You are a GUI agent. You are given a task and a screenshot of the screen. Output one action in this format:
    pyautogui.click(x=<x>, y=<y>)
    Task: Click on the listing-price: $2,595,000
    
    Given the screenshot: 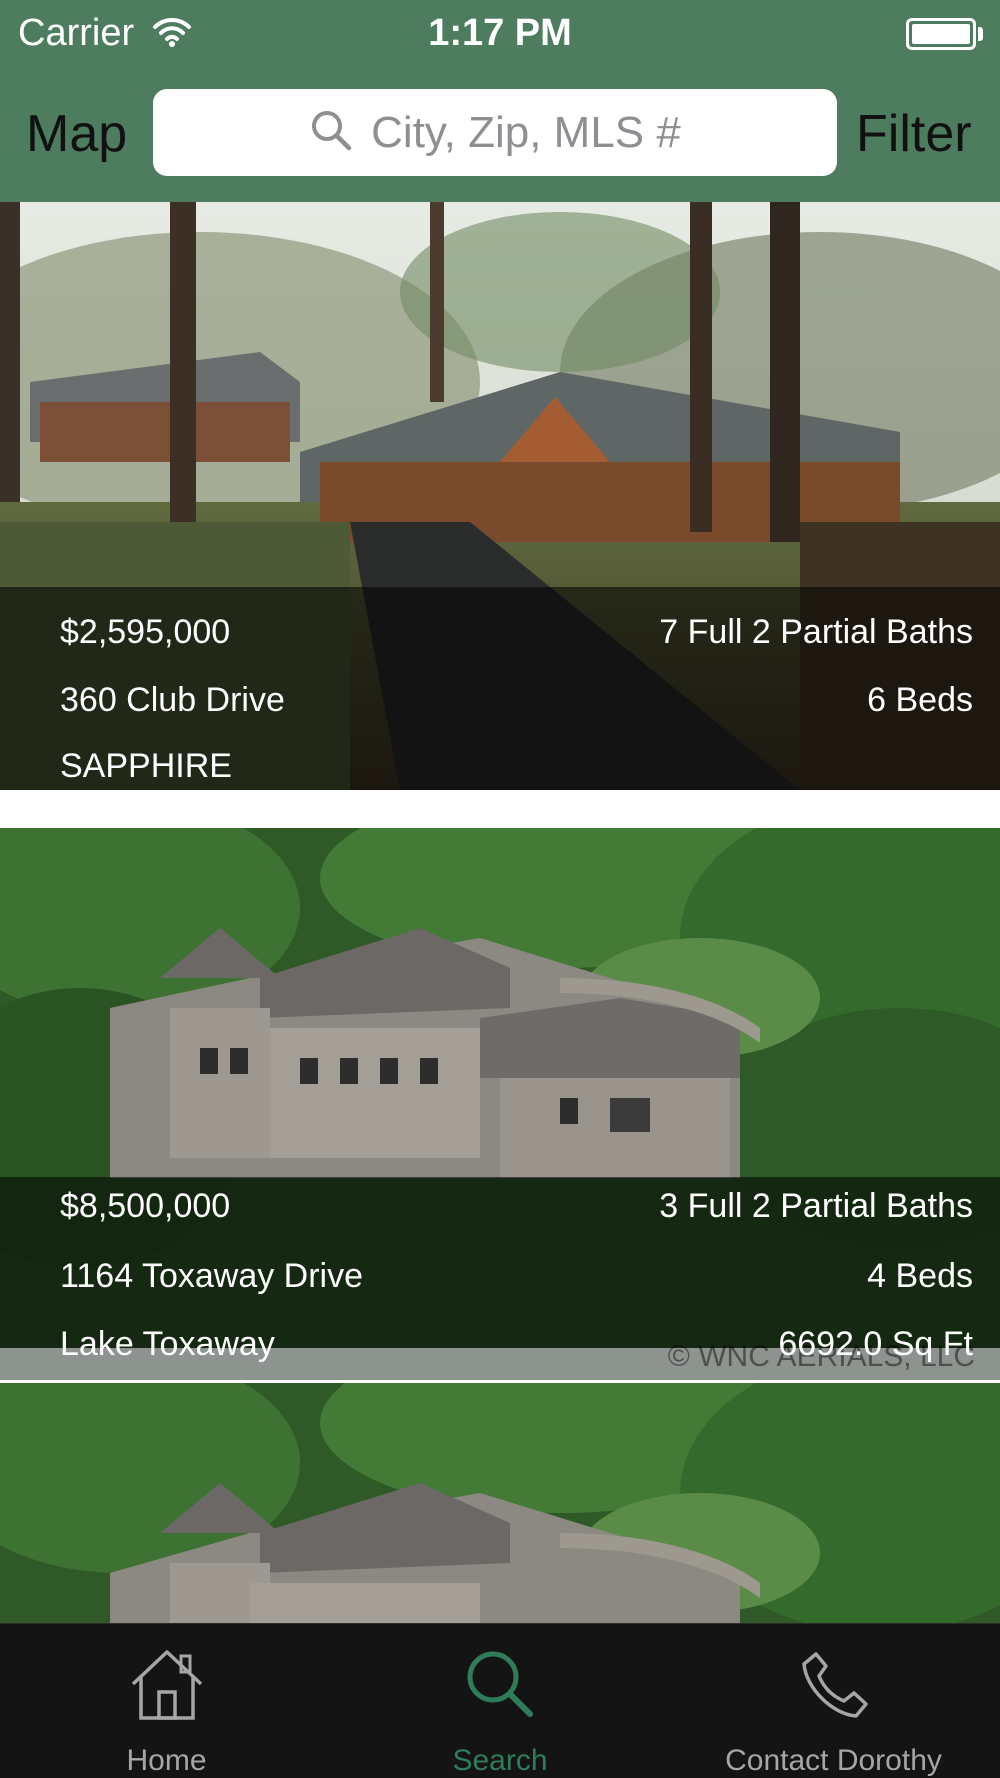 What is the action you would take?
    pyautogui.click(x=145, y=632)
    